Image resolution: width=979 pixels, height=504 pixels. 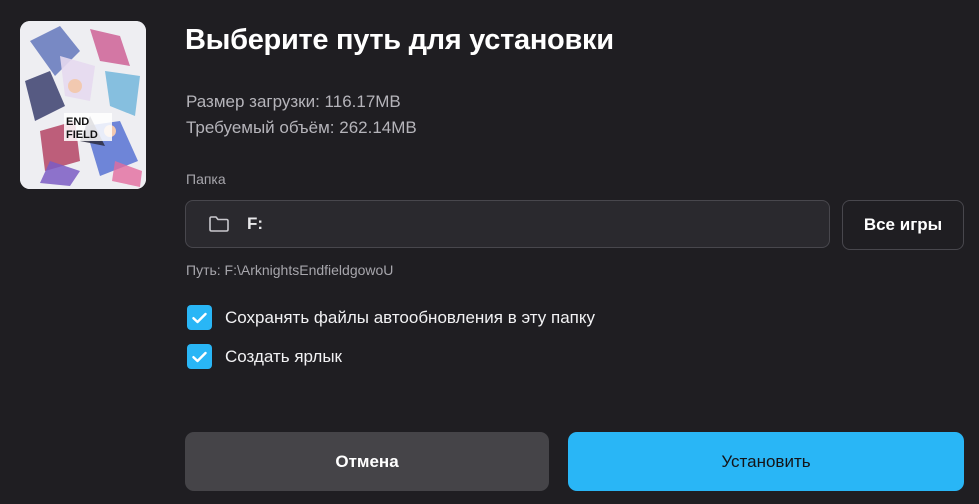 What do you see at coordinates (399, 40) in the screenshot?
I see `dialog-title: Выберите путь для установки` at bounding box center [399, 40].